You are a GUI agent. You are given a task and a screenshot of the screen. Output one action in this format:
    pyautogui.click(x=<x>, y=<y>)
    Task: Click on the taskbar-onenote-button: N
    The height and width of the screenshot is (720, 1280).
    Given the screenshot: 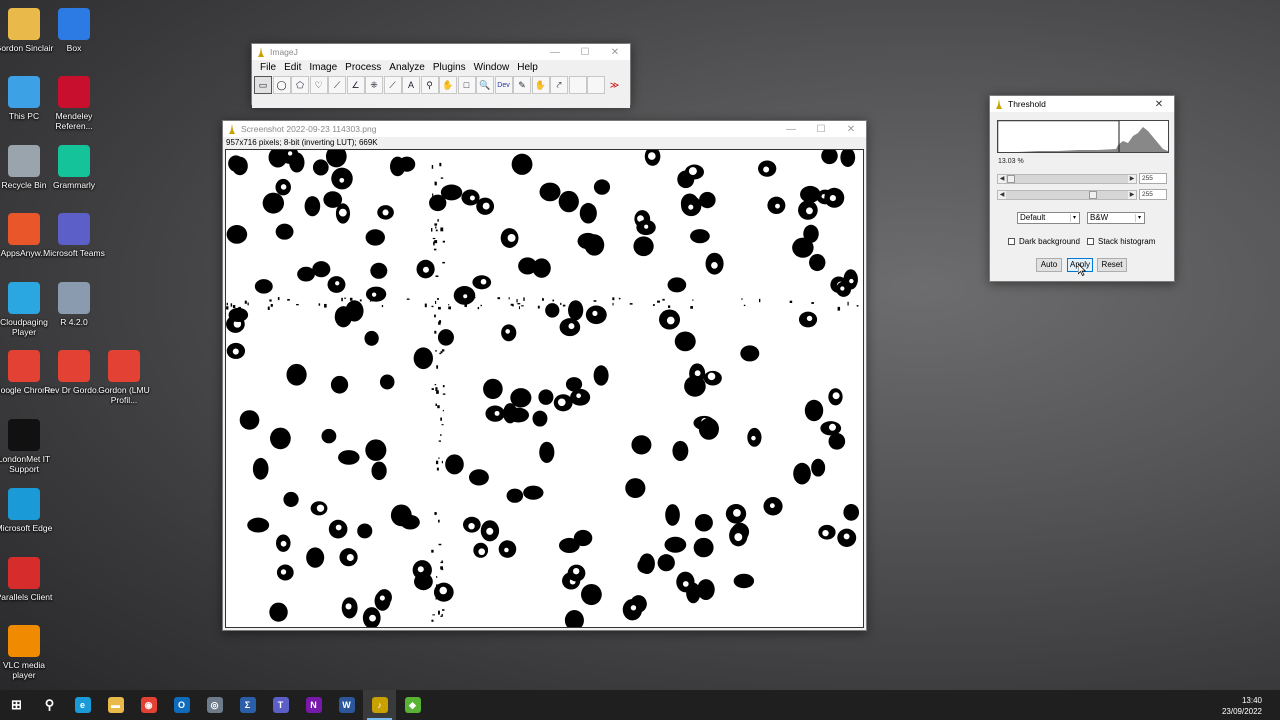 What is the action you would take?
    pyautogui.click(x=313, y=705)
    